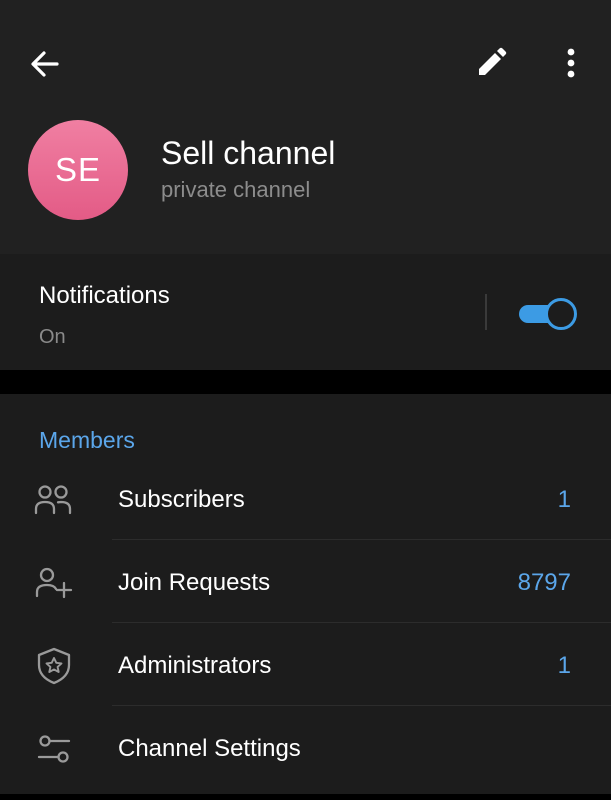 The width and height of the screenshot is (611, 800). I want to click on pencil-icon, so click(491, 63).